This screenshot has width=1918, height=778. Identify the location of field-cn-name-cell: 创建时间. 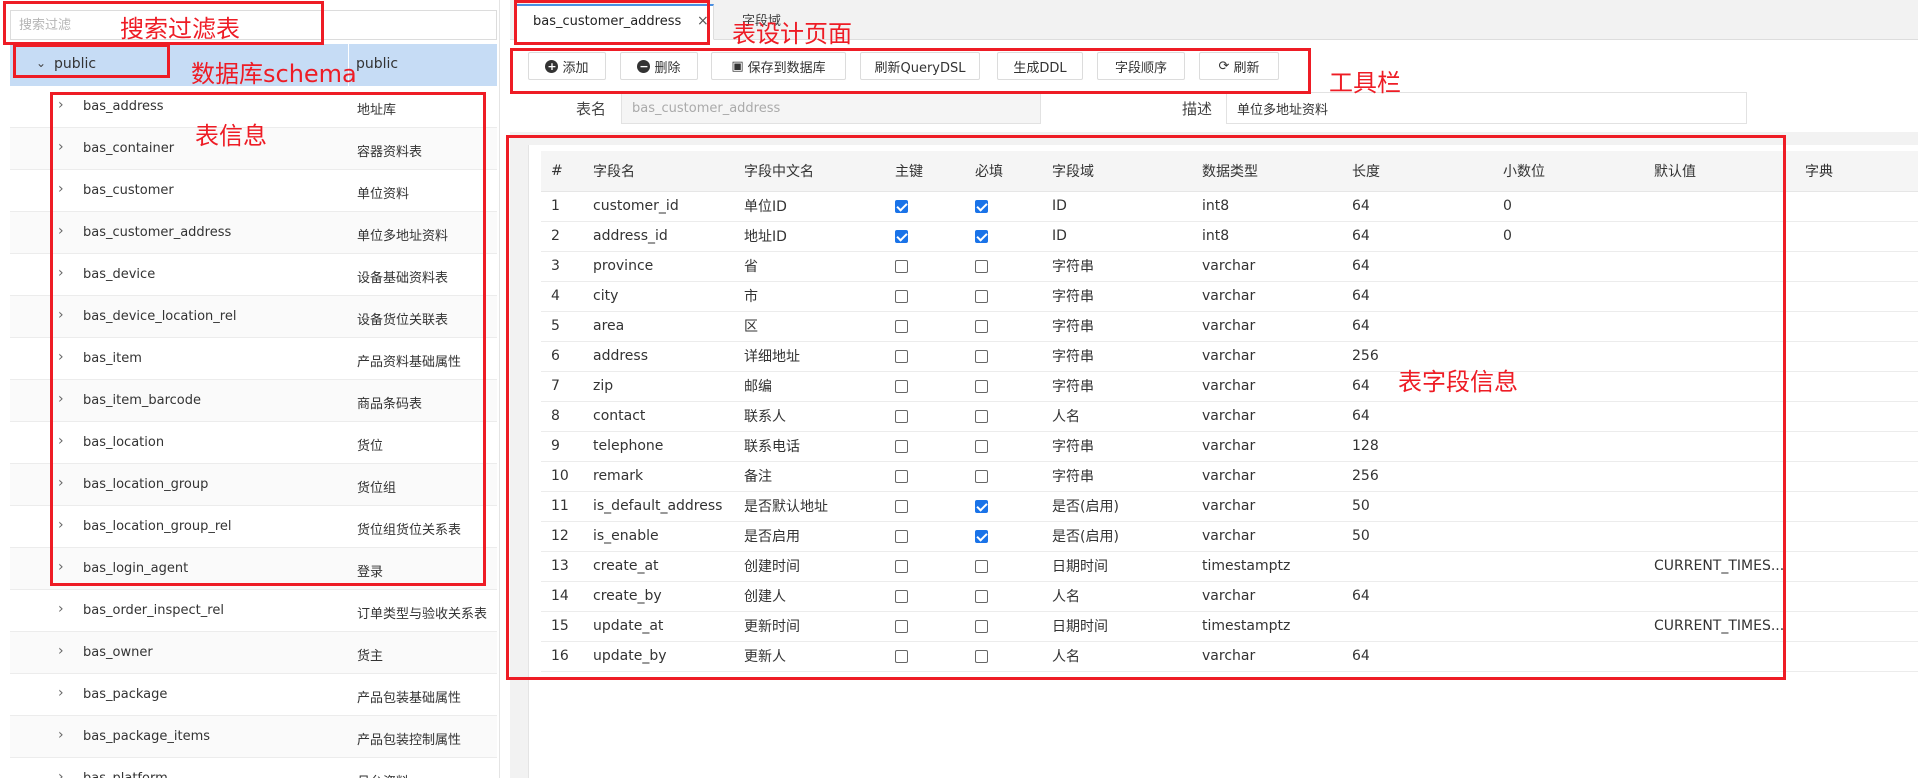
(809, 566).